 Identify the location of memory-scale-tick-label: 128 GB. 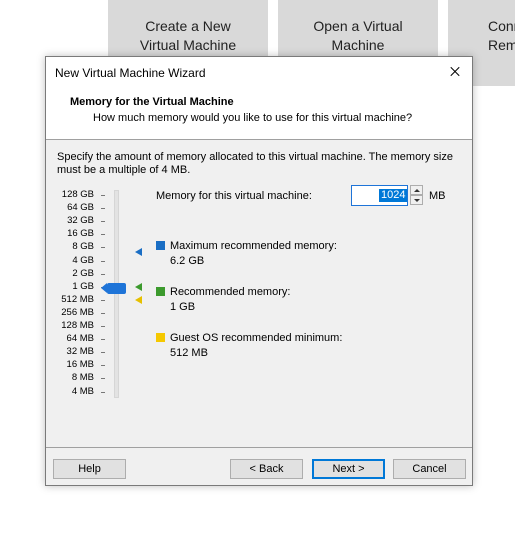
(77, 194).